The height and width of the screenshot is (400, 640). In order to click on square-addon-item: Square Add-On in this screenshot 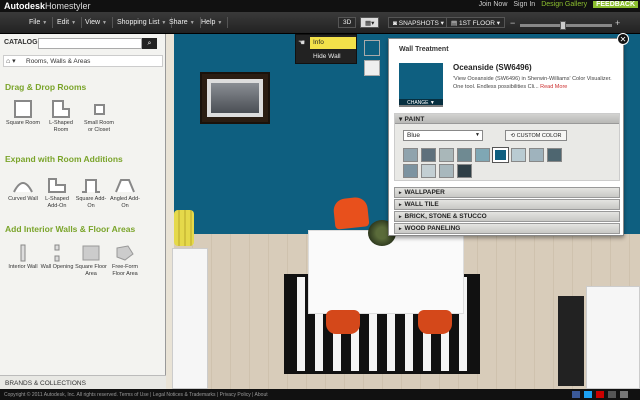, I will do `click(91, 193)`.